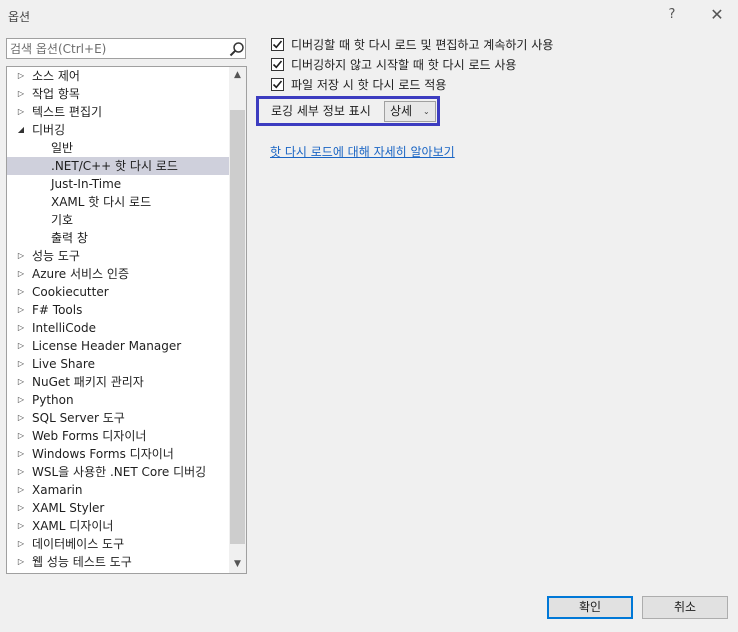 This screenshot has height=632, width=738. What do you see at coordinates (101, 202) in the screenshot?
I see `tree-item-label: XAML 핫 다시 로드` at bounding box center [101, 202].